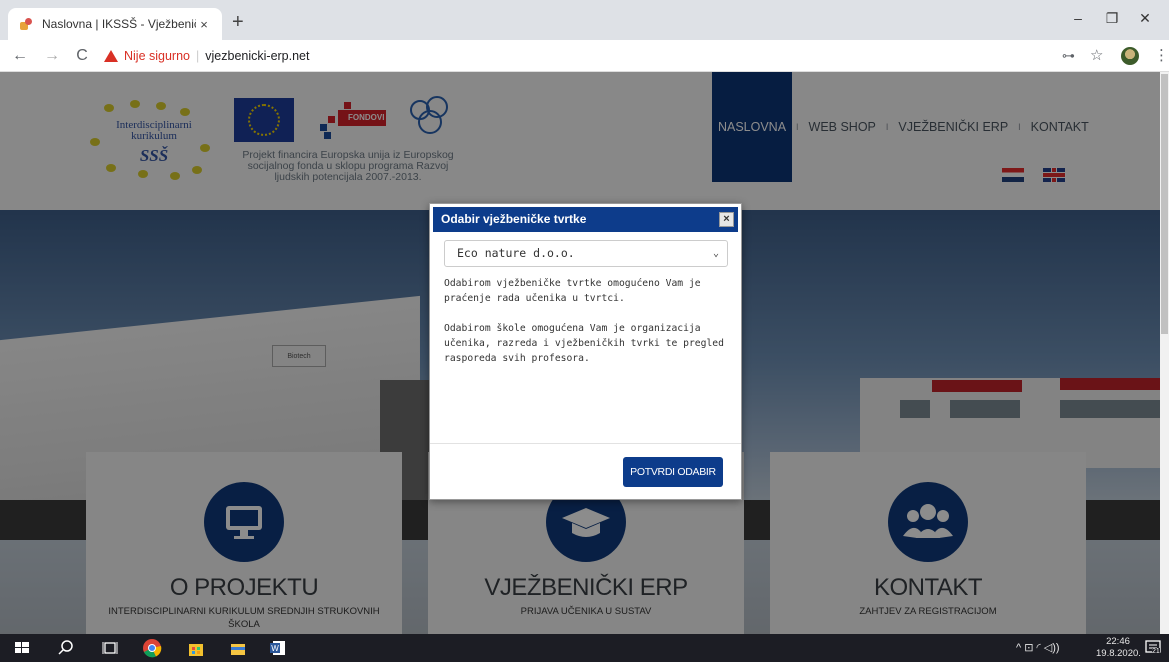  I want to click on word-icon: W, so click(278, 648).